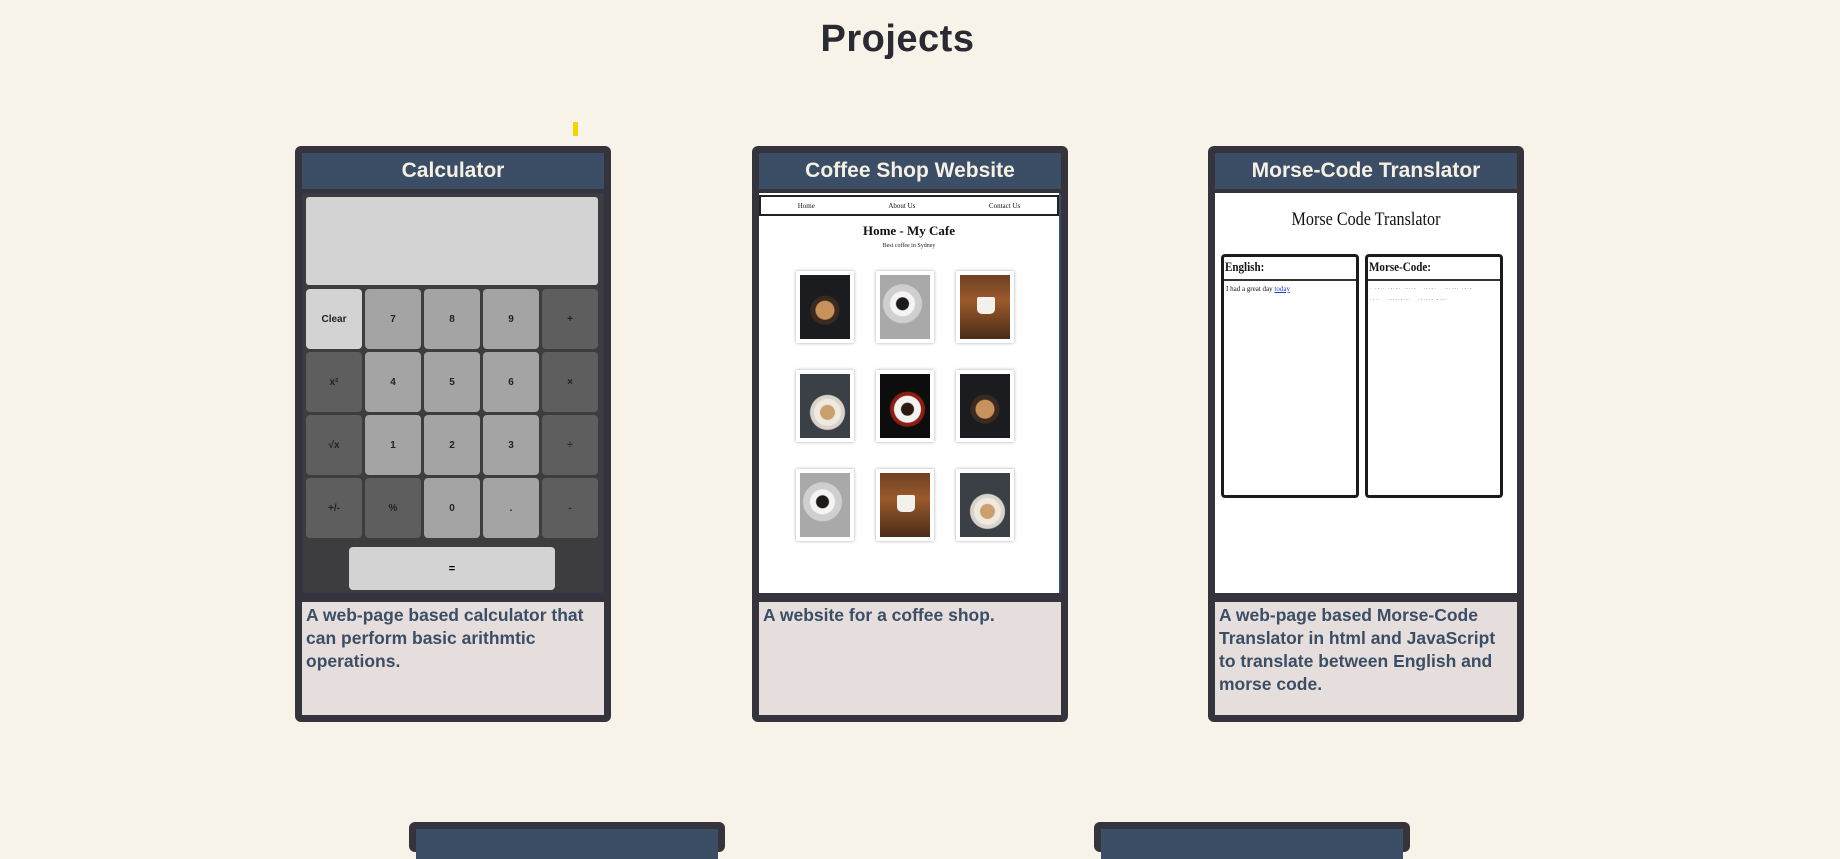  Describe the element at coordinates (902, 205) in the screenshot. I see `preview-nav-item: About Us` at that location.